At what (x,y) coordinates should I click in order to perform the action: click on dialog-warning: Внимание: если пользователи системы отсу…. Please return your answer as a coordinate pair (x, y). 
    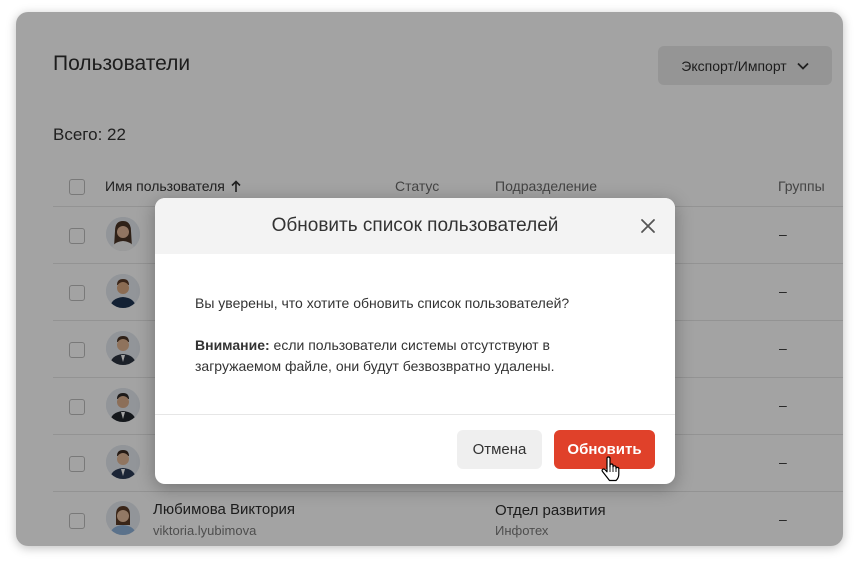
    Looking at the image, I should click on (410, 356).